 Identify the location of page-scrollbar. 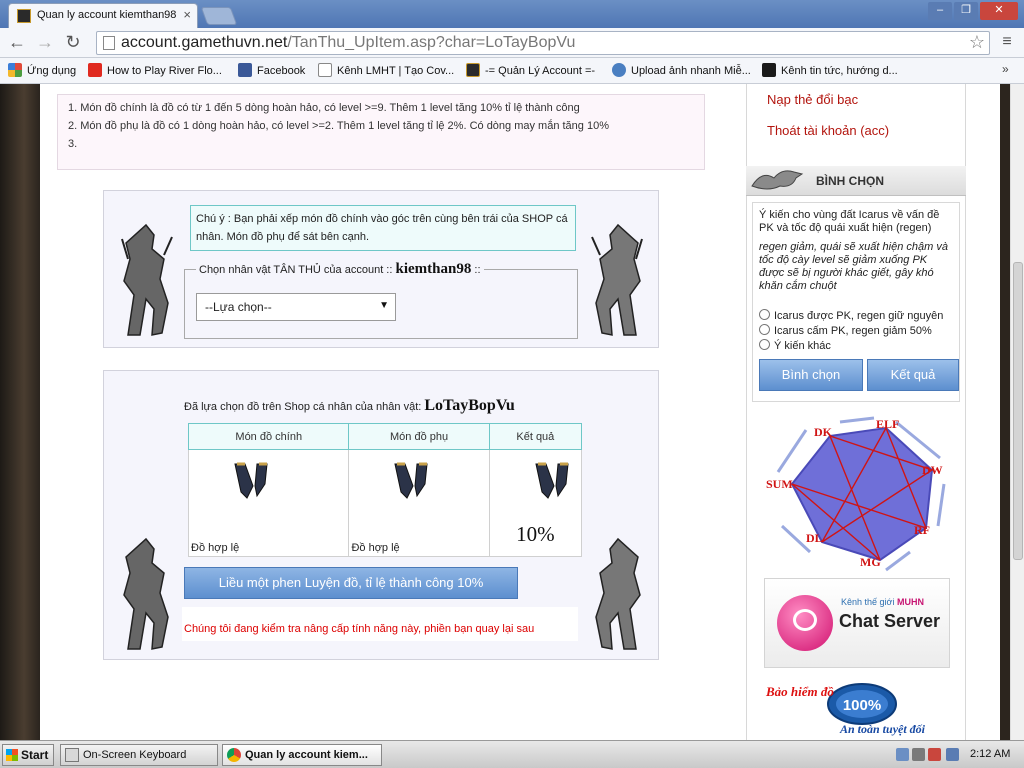
(1017, 412).